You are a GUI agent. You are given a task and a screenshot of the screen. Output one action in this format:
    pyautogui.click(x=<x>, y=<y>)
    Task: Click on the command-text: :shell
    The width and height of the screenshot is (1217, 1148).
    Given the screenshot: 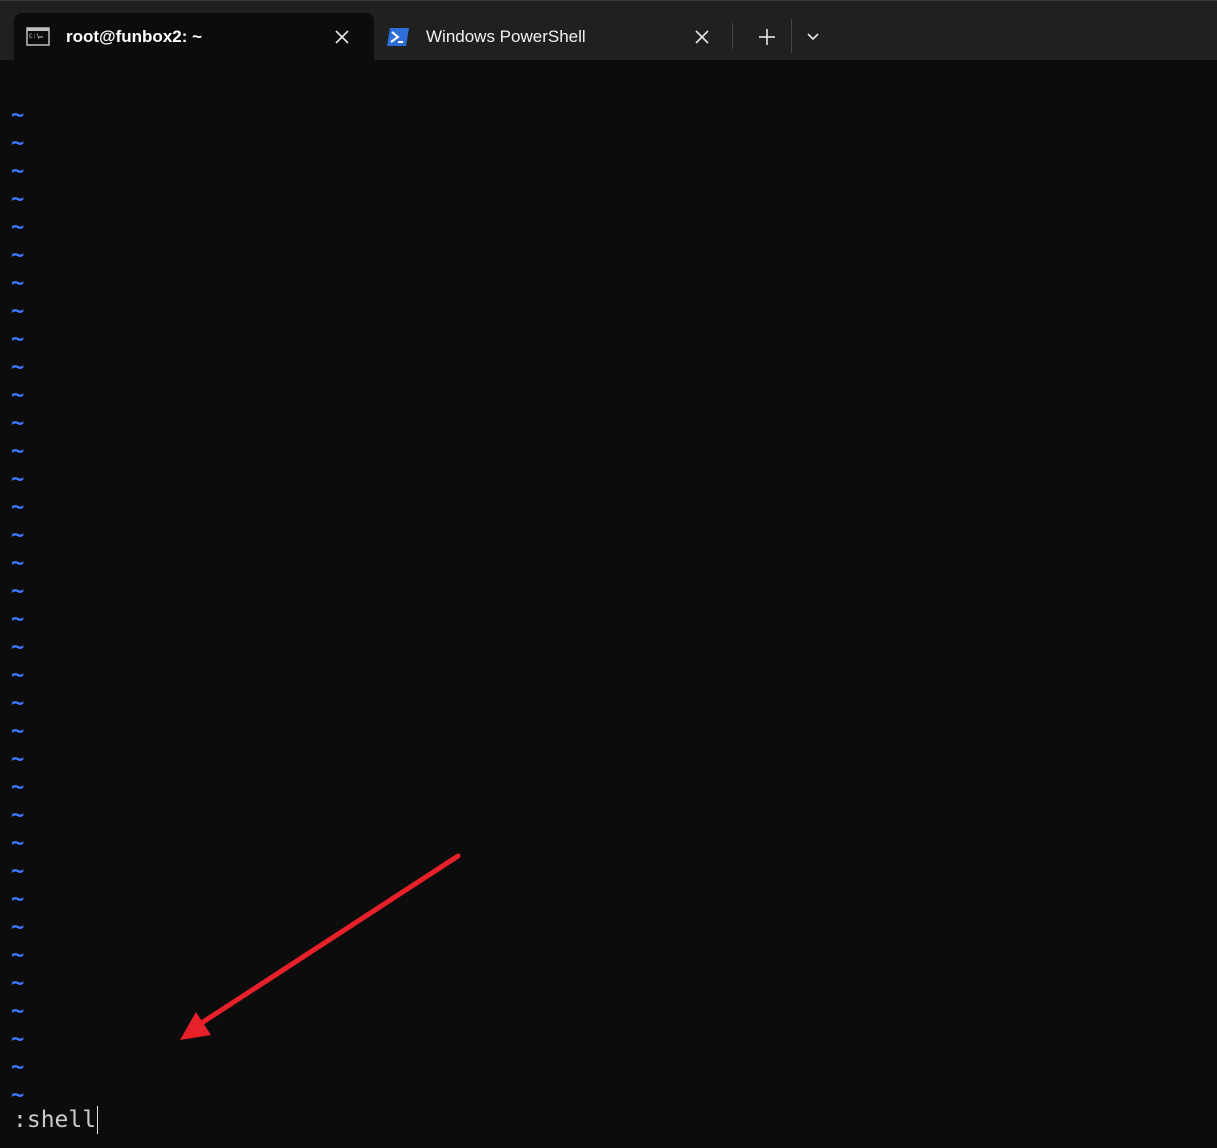 What is the action you would take?
    pyautogui.click(x=55, y=1120)
    